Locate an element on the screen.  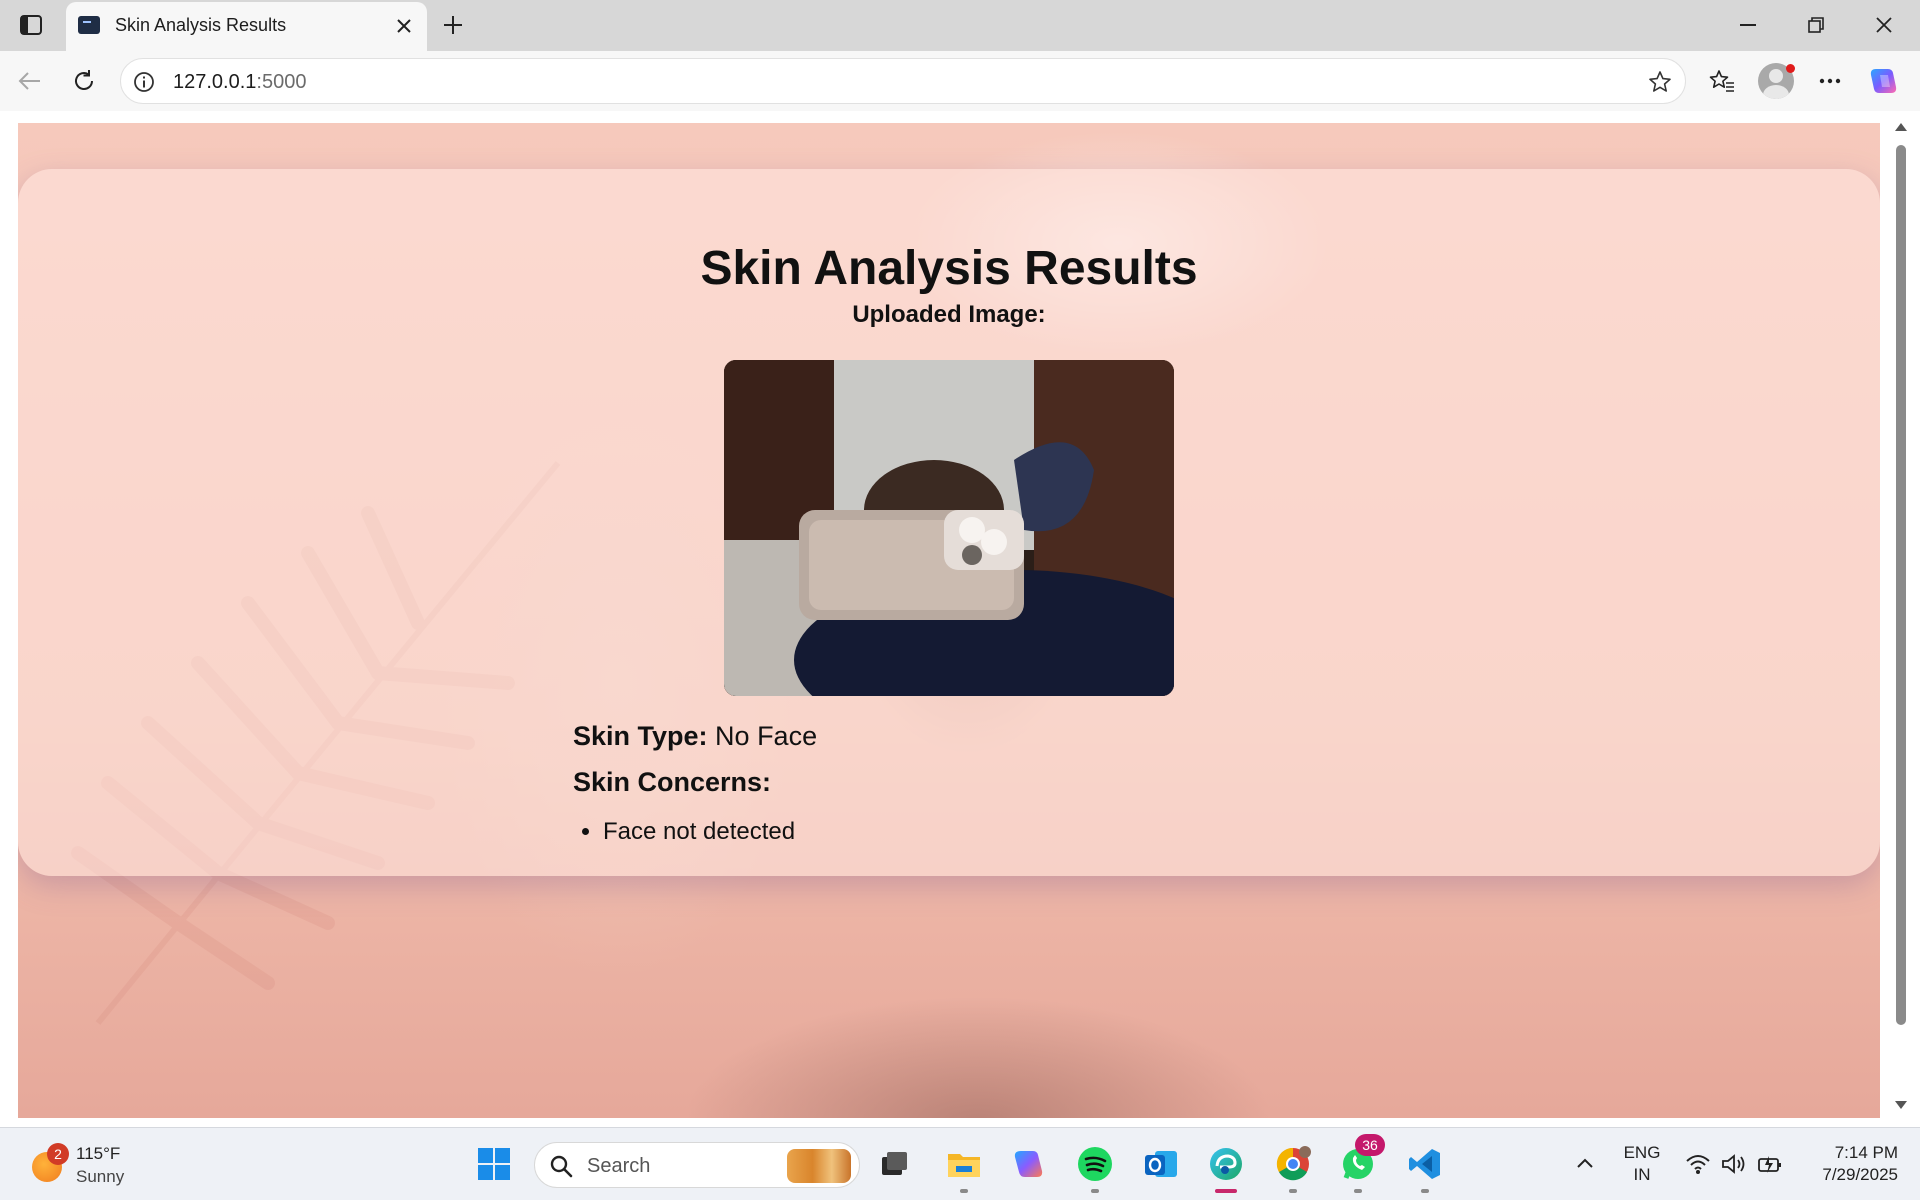
file-explorer-running-indicator is located at coordinates (964, 1191).